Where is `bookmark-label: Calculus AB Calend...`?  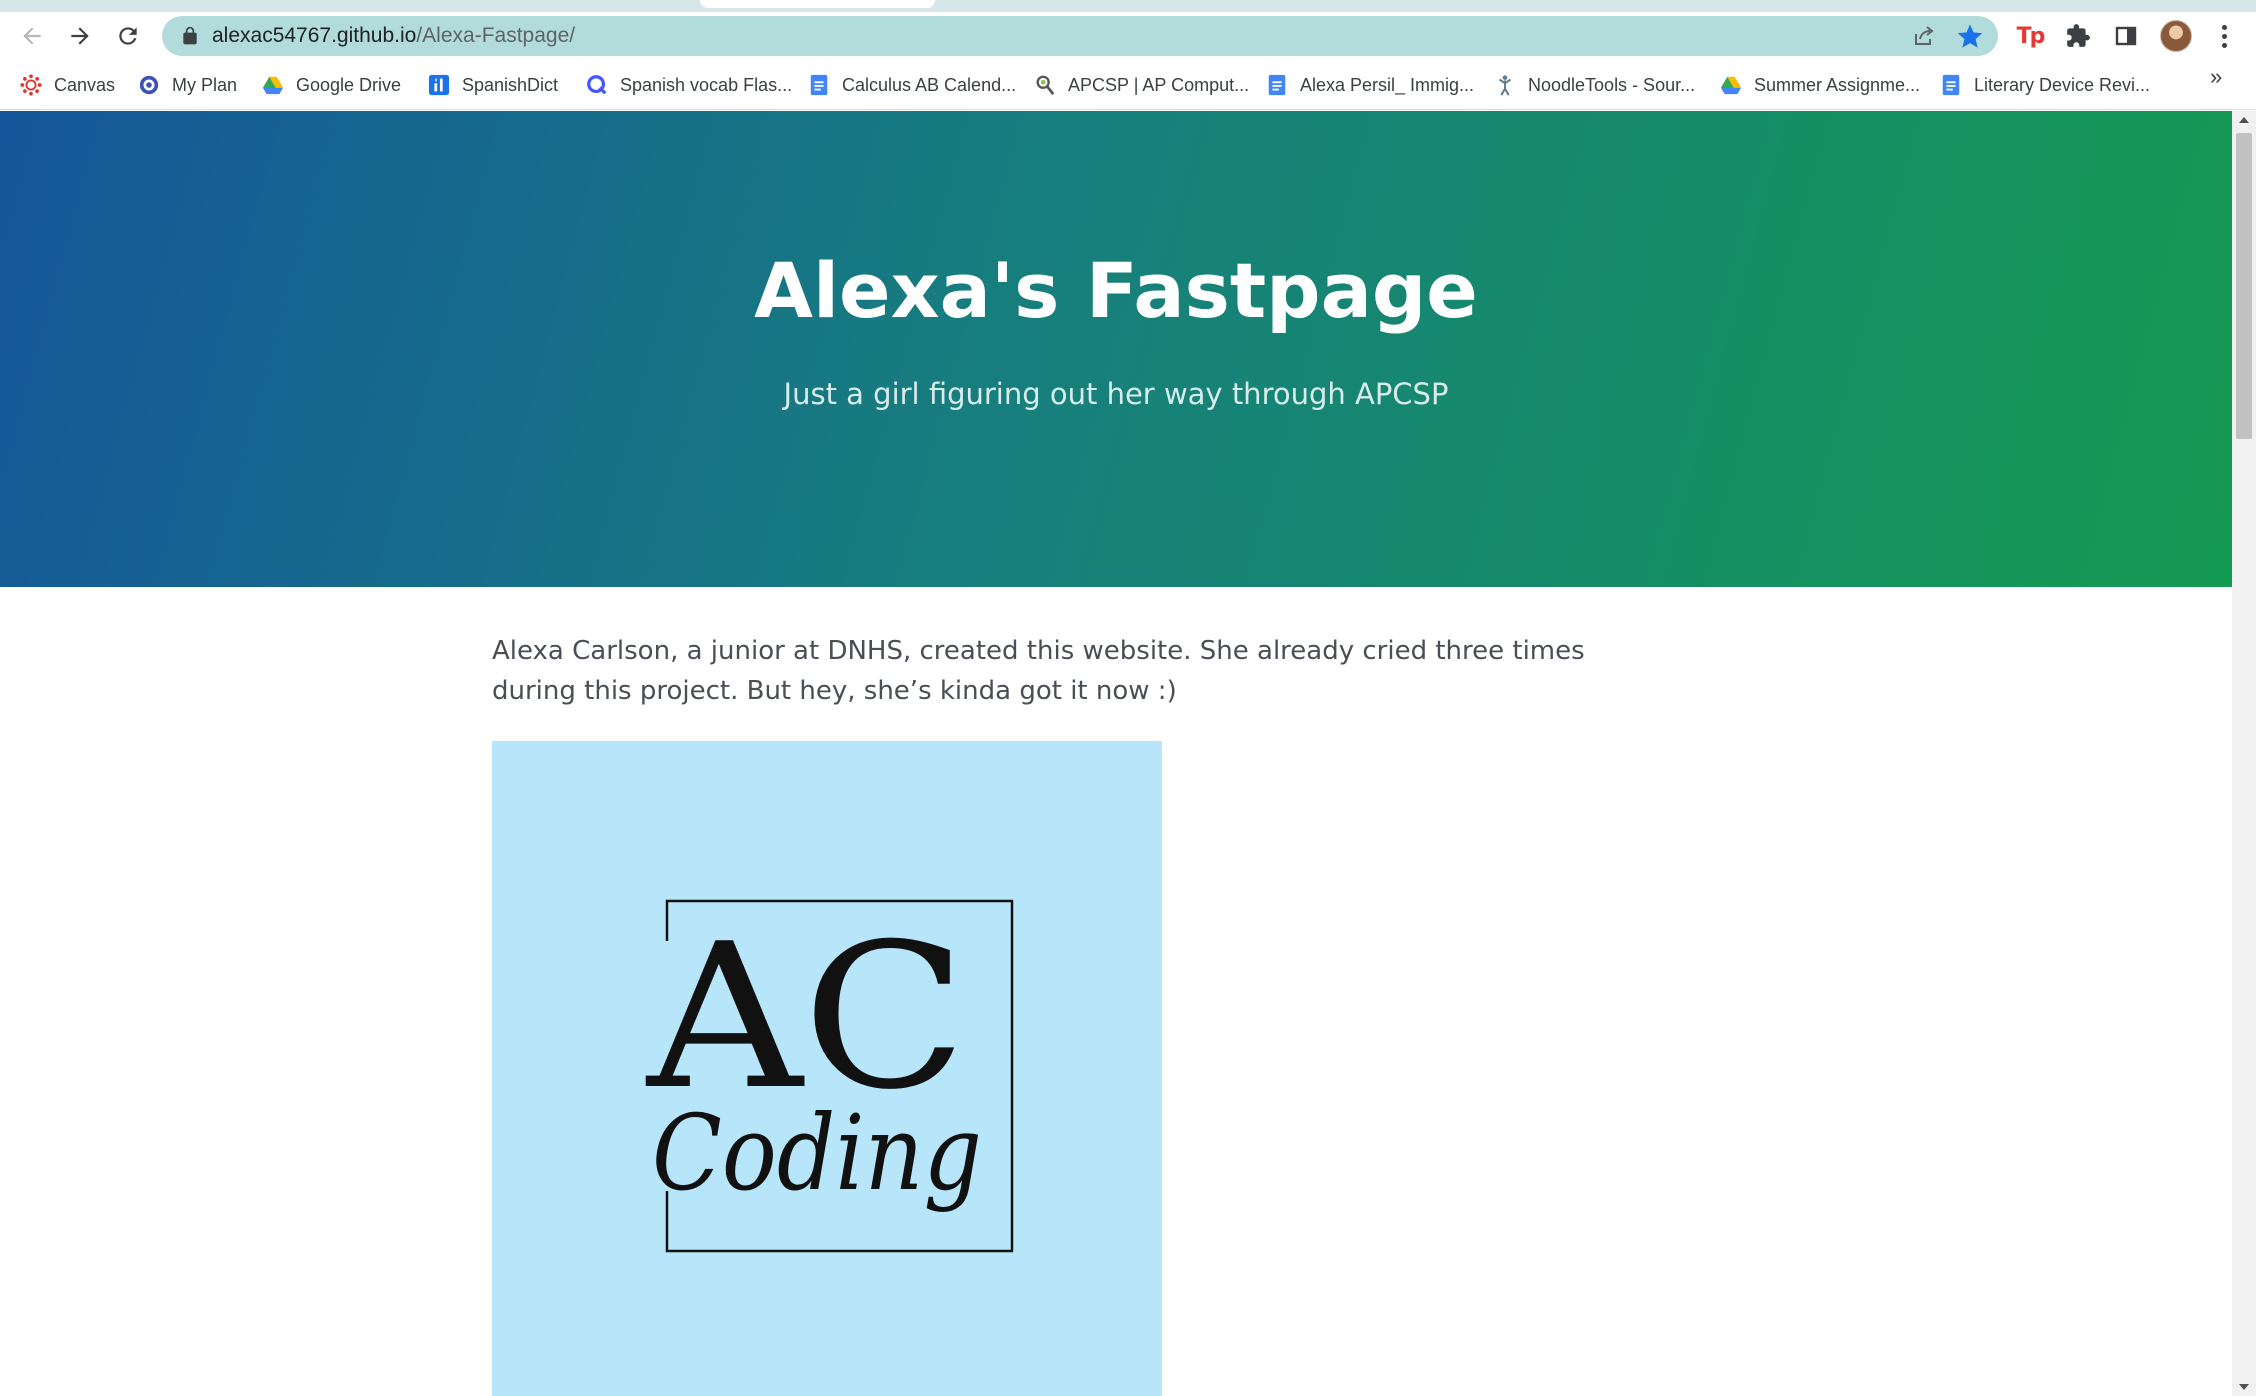
bookmark-label: Calculus AB Calend... is located at coordinates (929, 84).